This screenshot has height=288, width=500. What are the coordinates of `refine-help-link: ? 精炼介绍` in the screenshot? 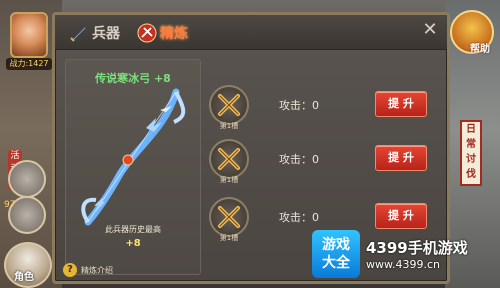 It's located at (88, 270).